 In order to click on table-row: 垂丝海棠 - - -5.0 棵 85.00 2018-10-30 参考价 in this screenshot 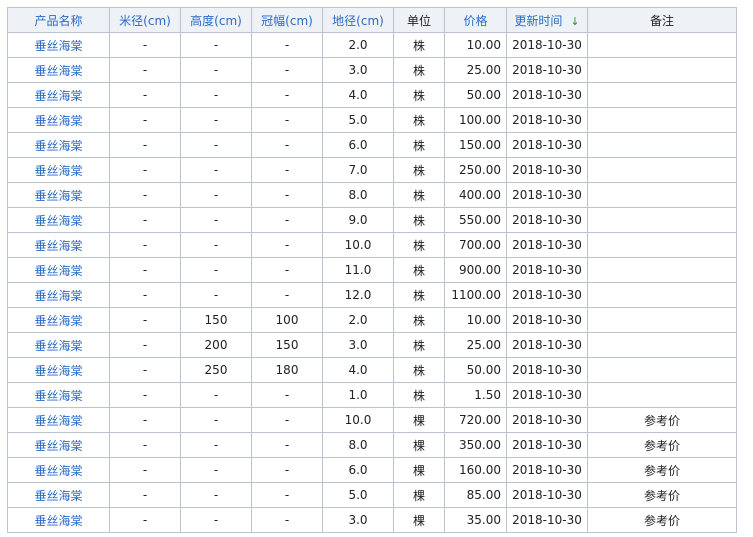, I will do `click(372, 495)`.